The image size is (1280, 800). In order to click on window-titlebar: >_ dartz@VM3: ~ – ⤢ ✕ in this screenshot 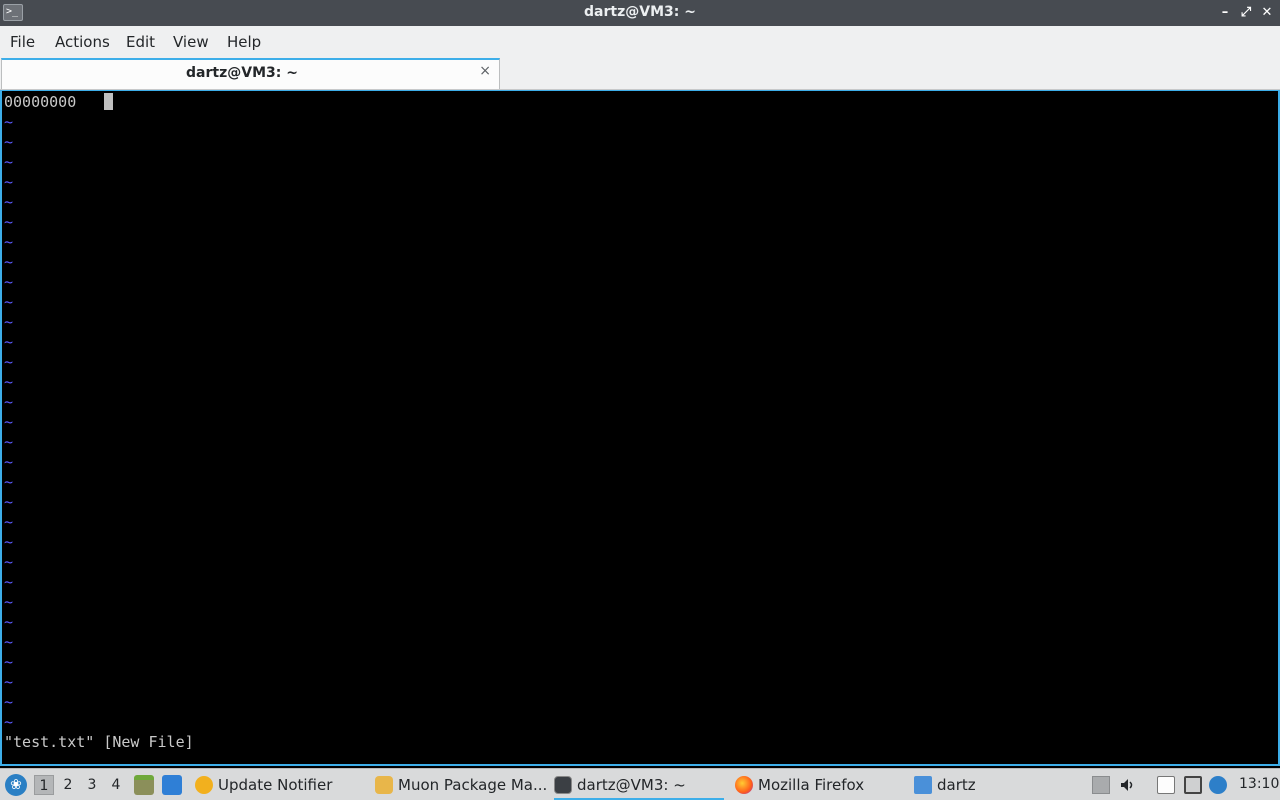, I will do `click(640, 13)`.